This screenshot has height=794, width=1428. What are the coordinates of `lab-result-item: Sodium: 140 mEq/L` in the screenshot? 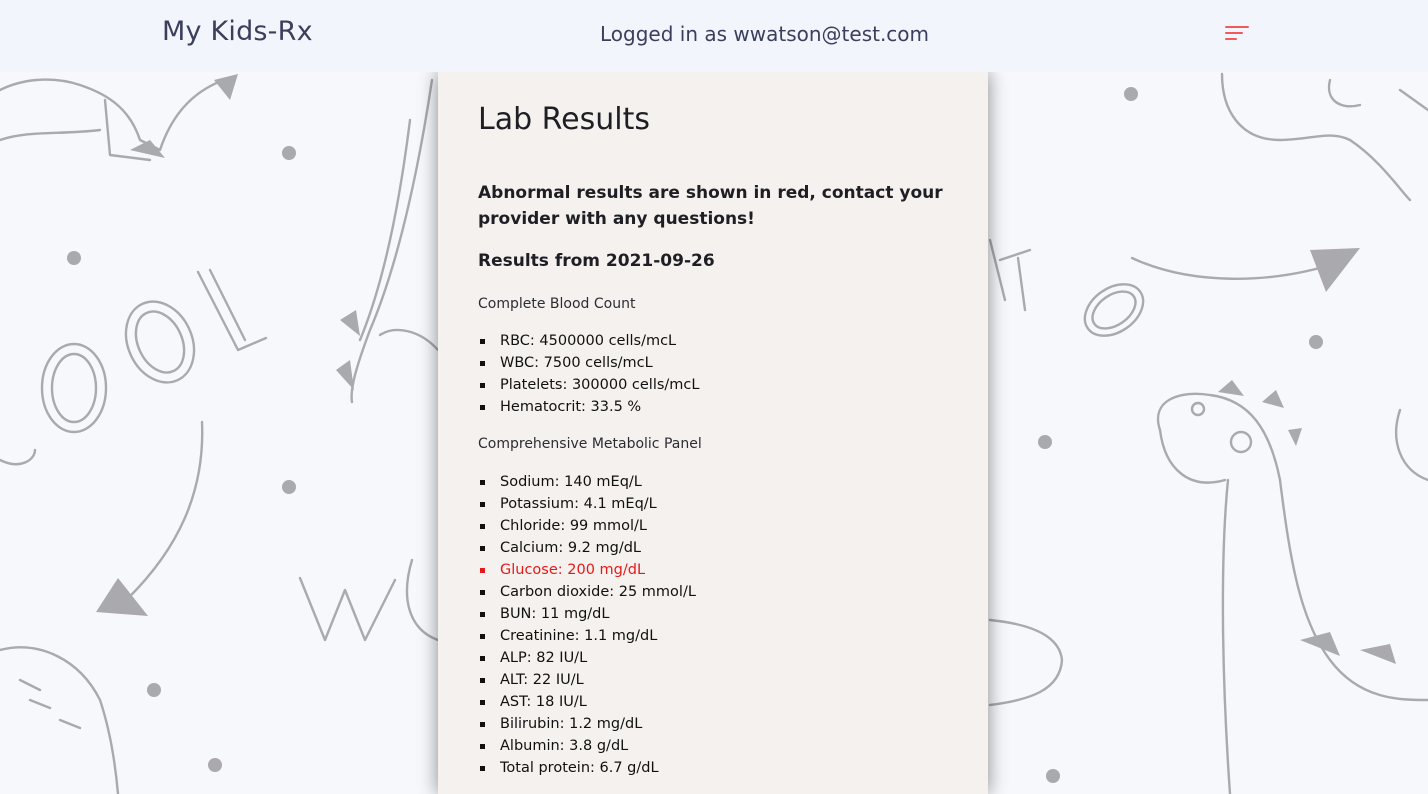 It's located at (588, 482).